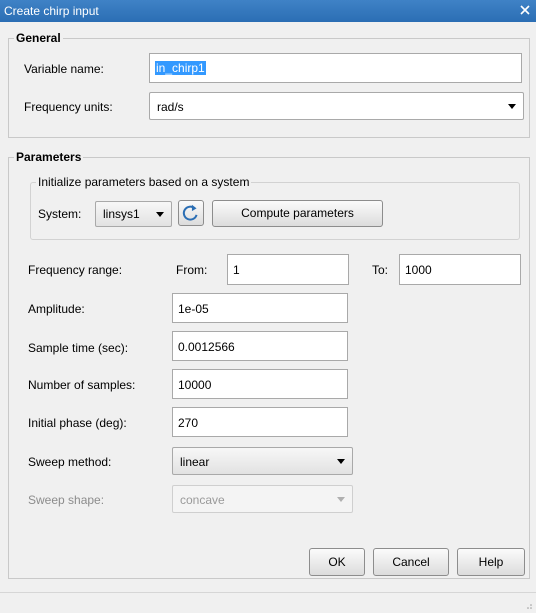 The height and width of the screenshot is (613, 536). I want to click on from-label: From:, so click(192, 270).